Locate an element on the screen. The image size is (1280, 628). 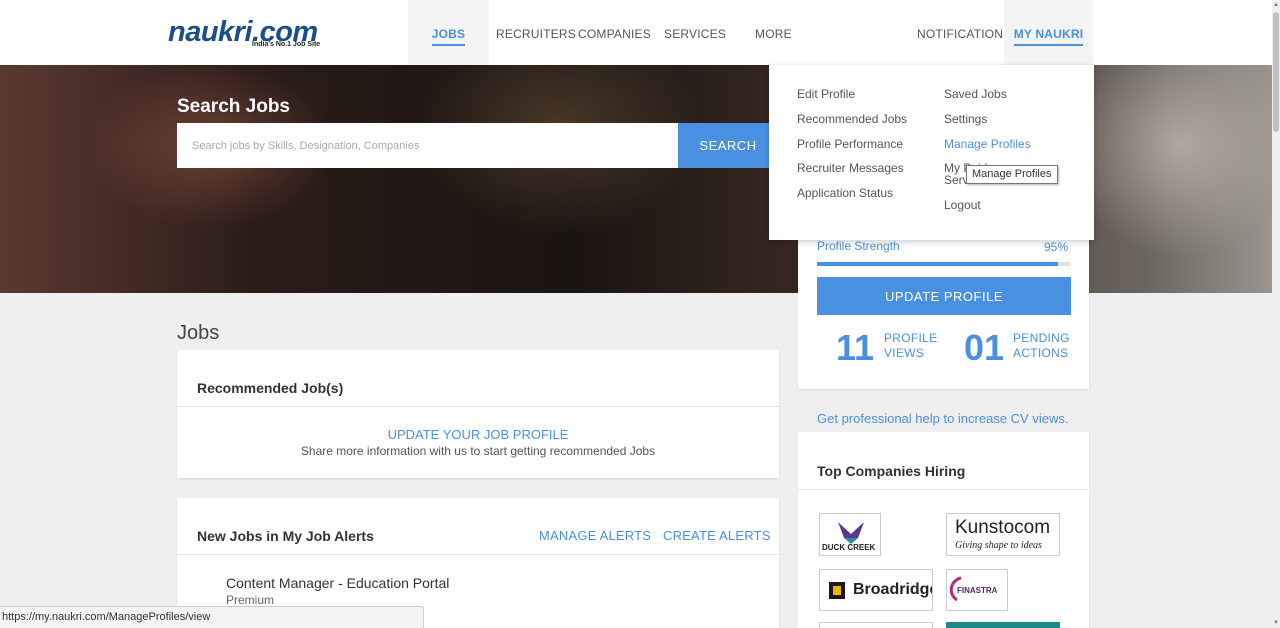
manage-profiles-tooltip: Manage Profiles is located at coordinates (1012, 174).